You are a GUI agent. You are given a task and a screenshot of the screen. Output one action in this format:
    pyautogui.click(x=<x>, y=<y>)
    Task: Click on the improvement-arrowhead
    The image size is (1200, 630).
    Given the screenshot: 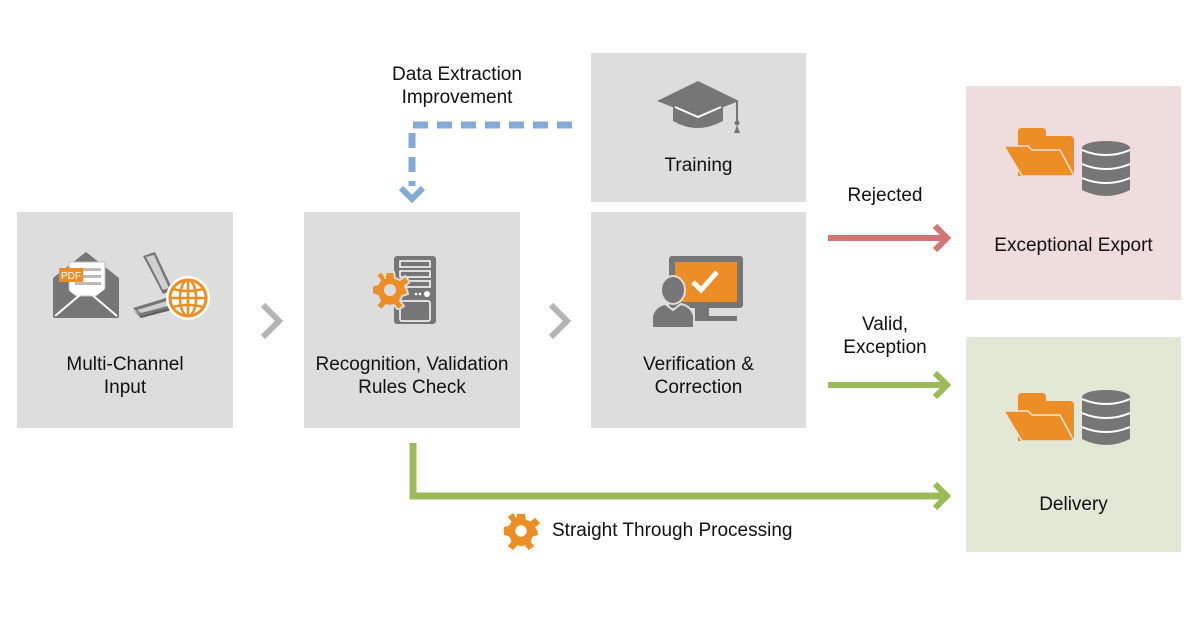 What is the action you would take?
    pyautogui.click(x=412, y=194)
    